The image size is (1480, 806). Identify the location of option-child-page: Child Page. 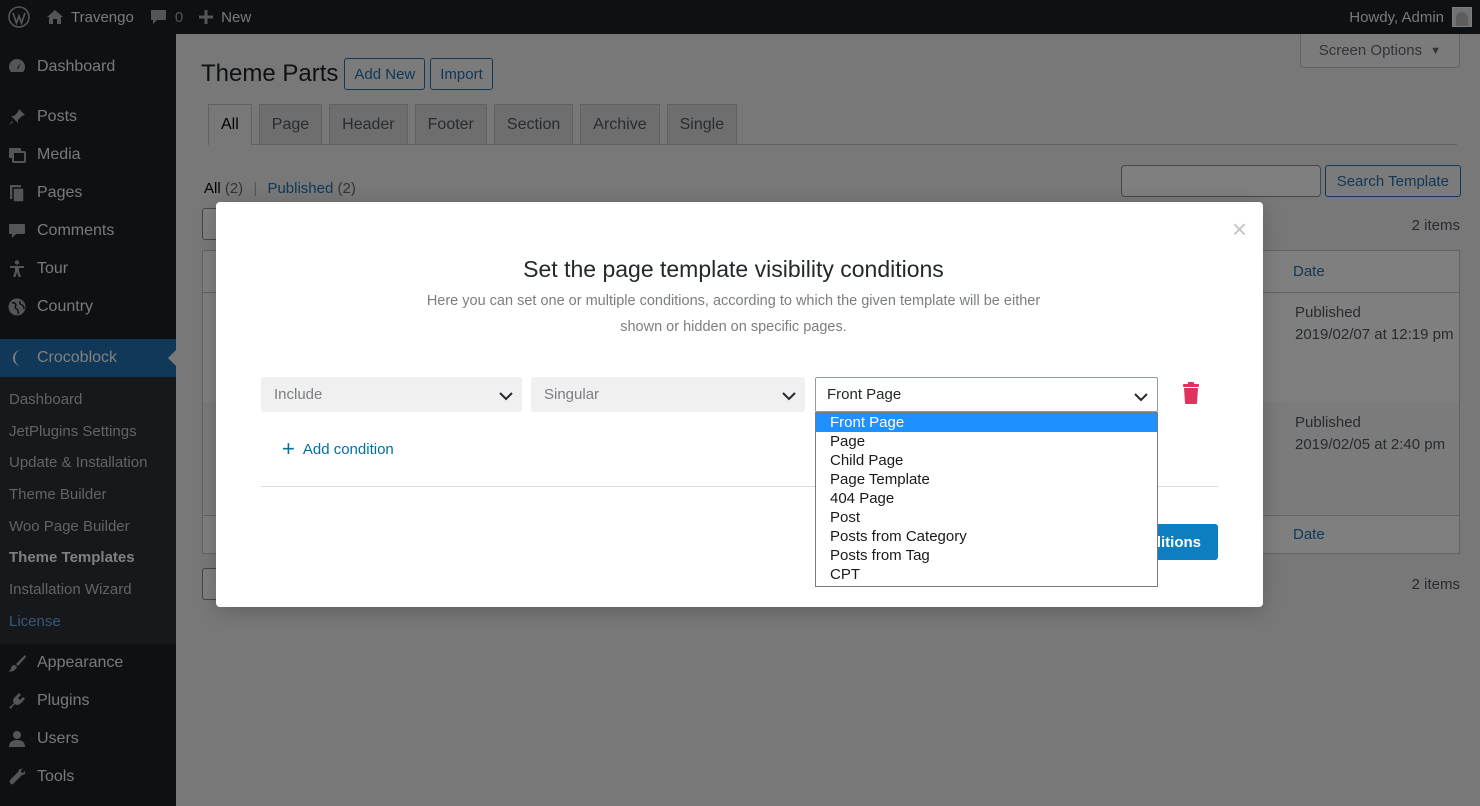
(986, 460).